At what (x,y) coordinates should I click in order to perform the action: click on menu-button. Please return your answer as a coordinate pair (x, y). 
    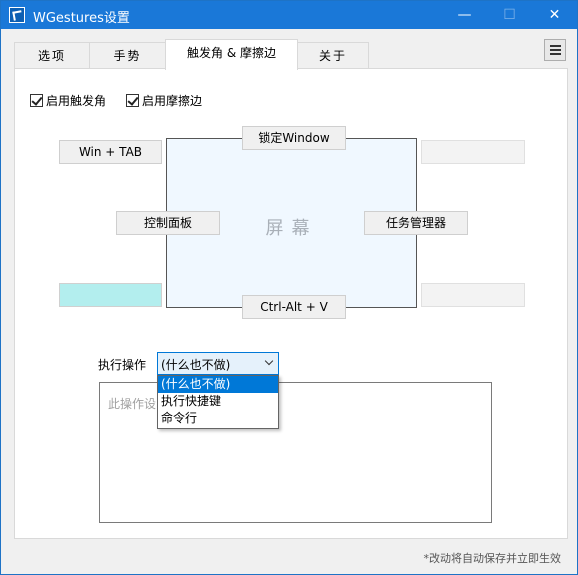
    Looking at the image, I should click on (555, 50).